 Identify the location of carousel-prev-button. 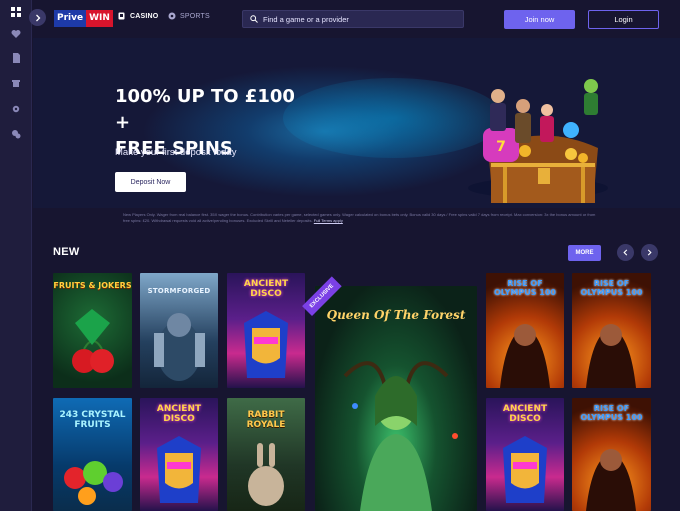
(625, 252).